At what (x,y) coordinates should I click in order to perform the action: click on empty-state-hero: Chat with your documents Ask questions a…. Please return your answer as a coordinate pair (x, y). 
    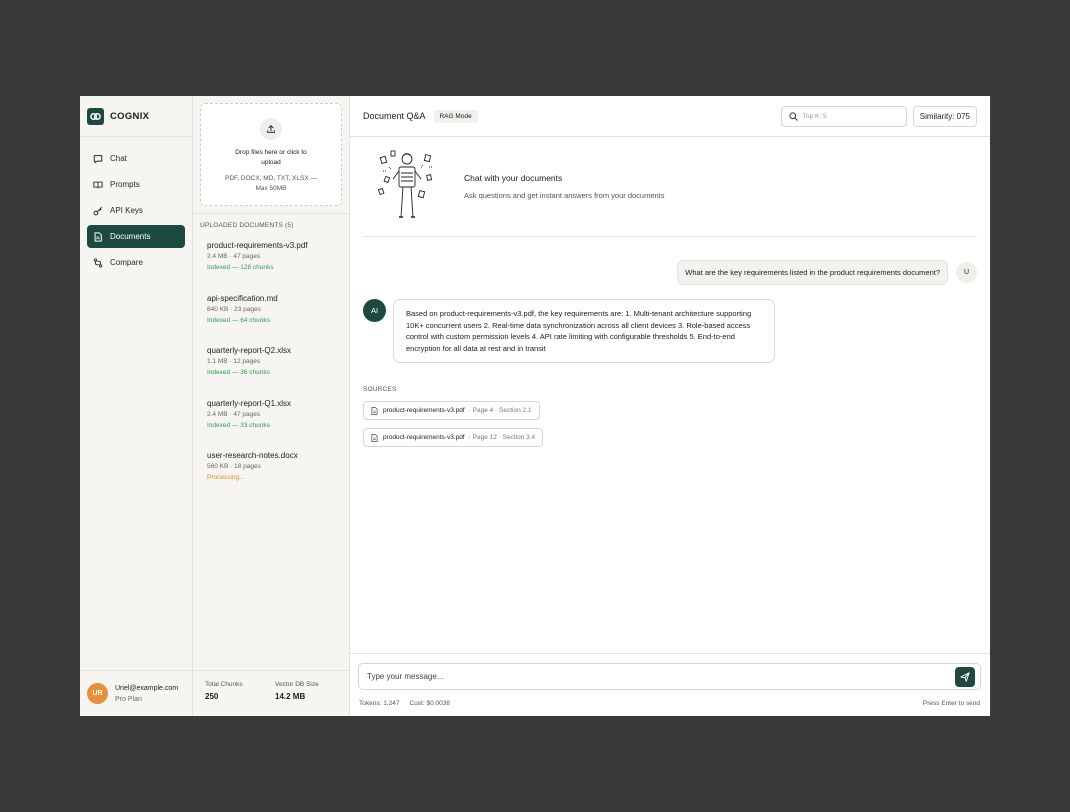
    Looking at the image, I should click on (670, 187).